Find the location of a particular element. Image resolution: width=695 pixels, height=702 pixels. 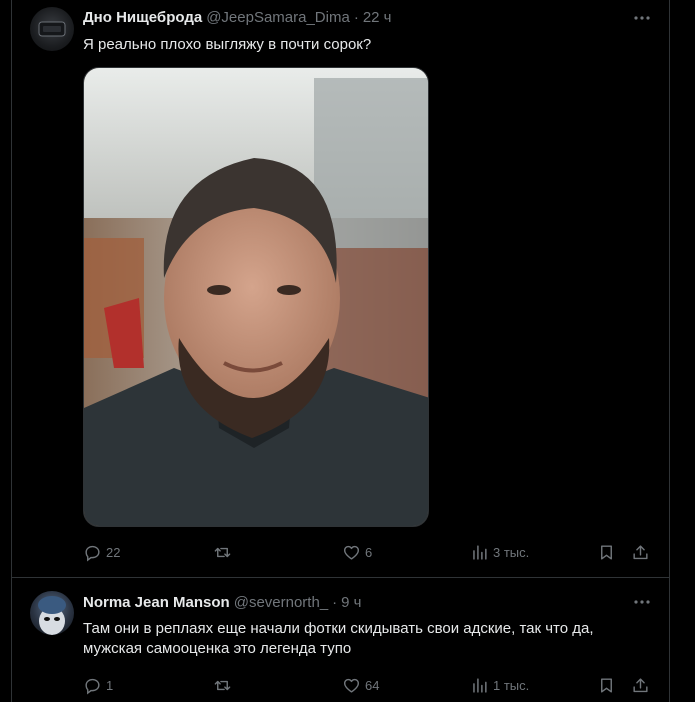

views-button: 3 тыс. is located at coordinates (499, 552).